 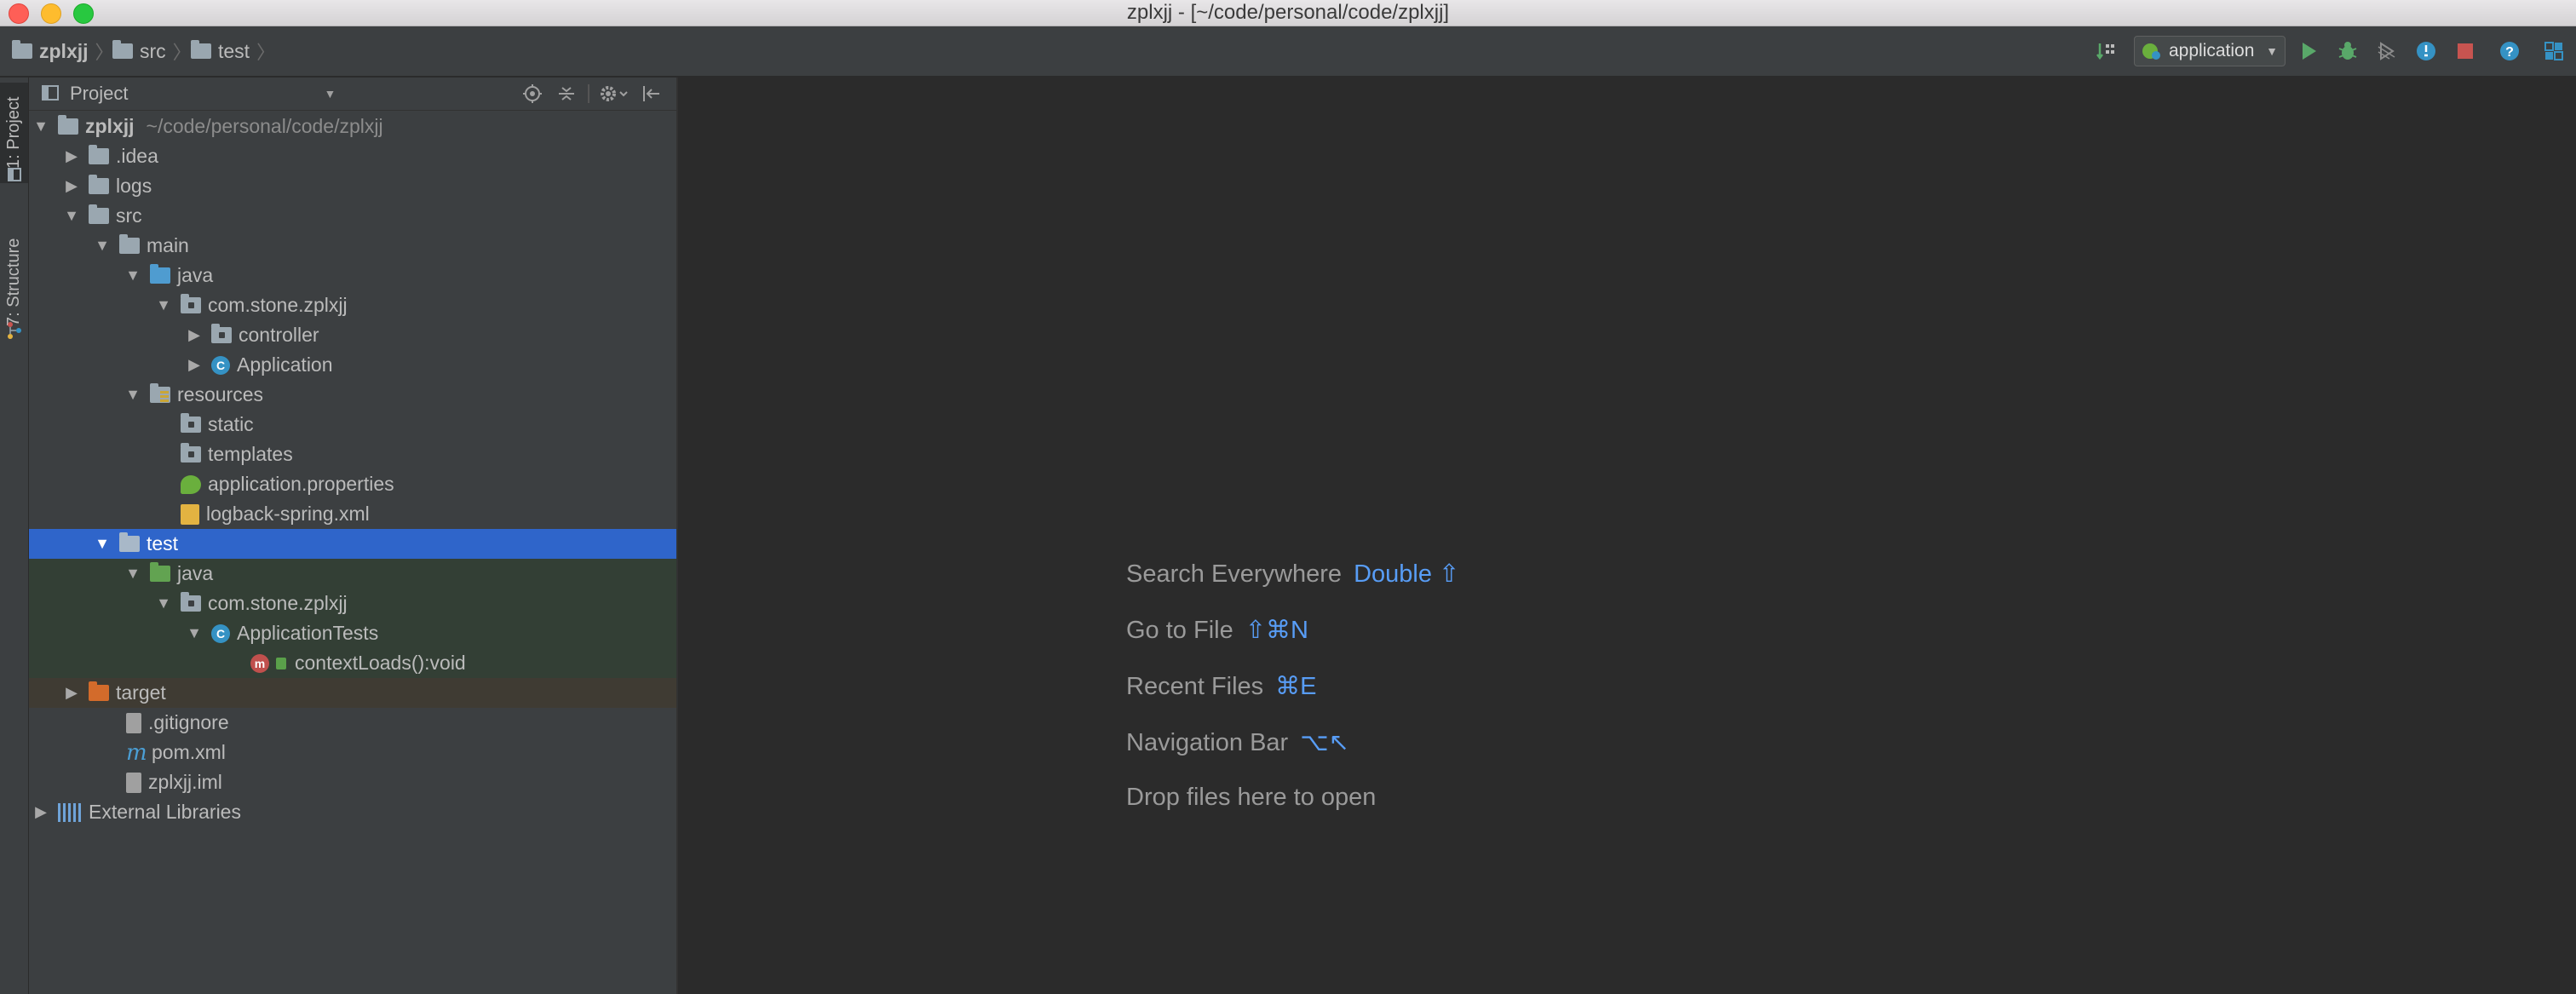 What do you see at coordinates (2348, 51) in the screenshot?
I see `debug-icon` at bounding box center [2348, 51].